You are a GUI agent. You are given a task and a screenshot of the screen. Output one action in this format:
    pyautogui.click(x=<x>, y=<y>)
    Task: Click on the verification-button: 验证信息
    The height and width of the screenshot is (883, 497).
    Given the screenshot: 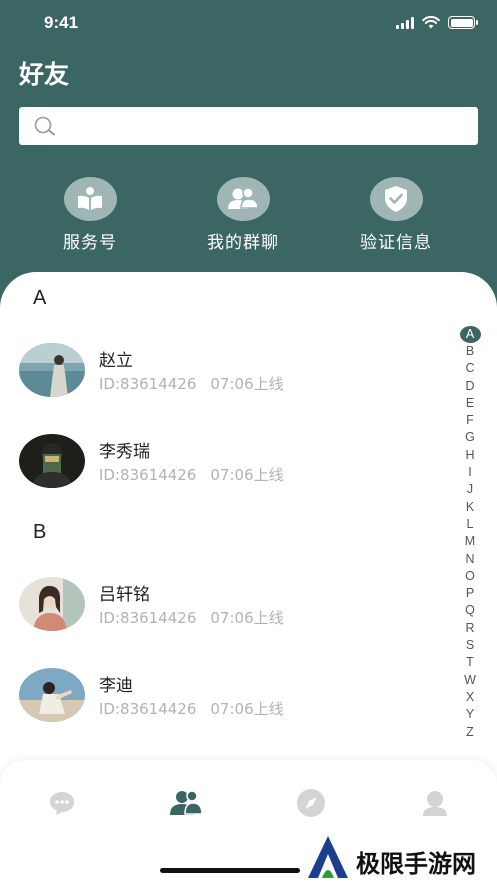 What is the action you would take?
    pyautogui.click(x=396, y=215)
    